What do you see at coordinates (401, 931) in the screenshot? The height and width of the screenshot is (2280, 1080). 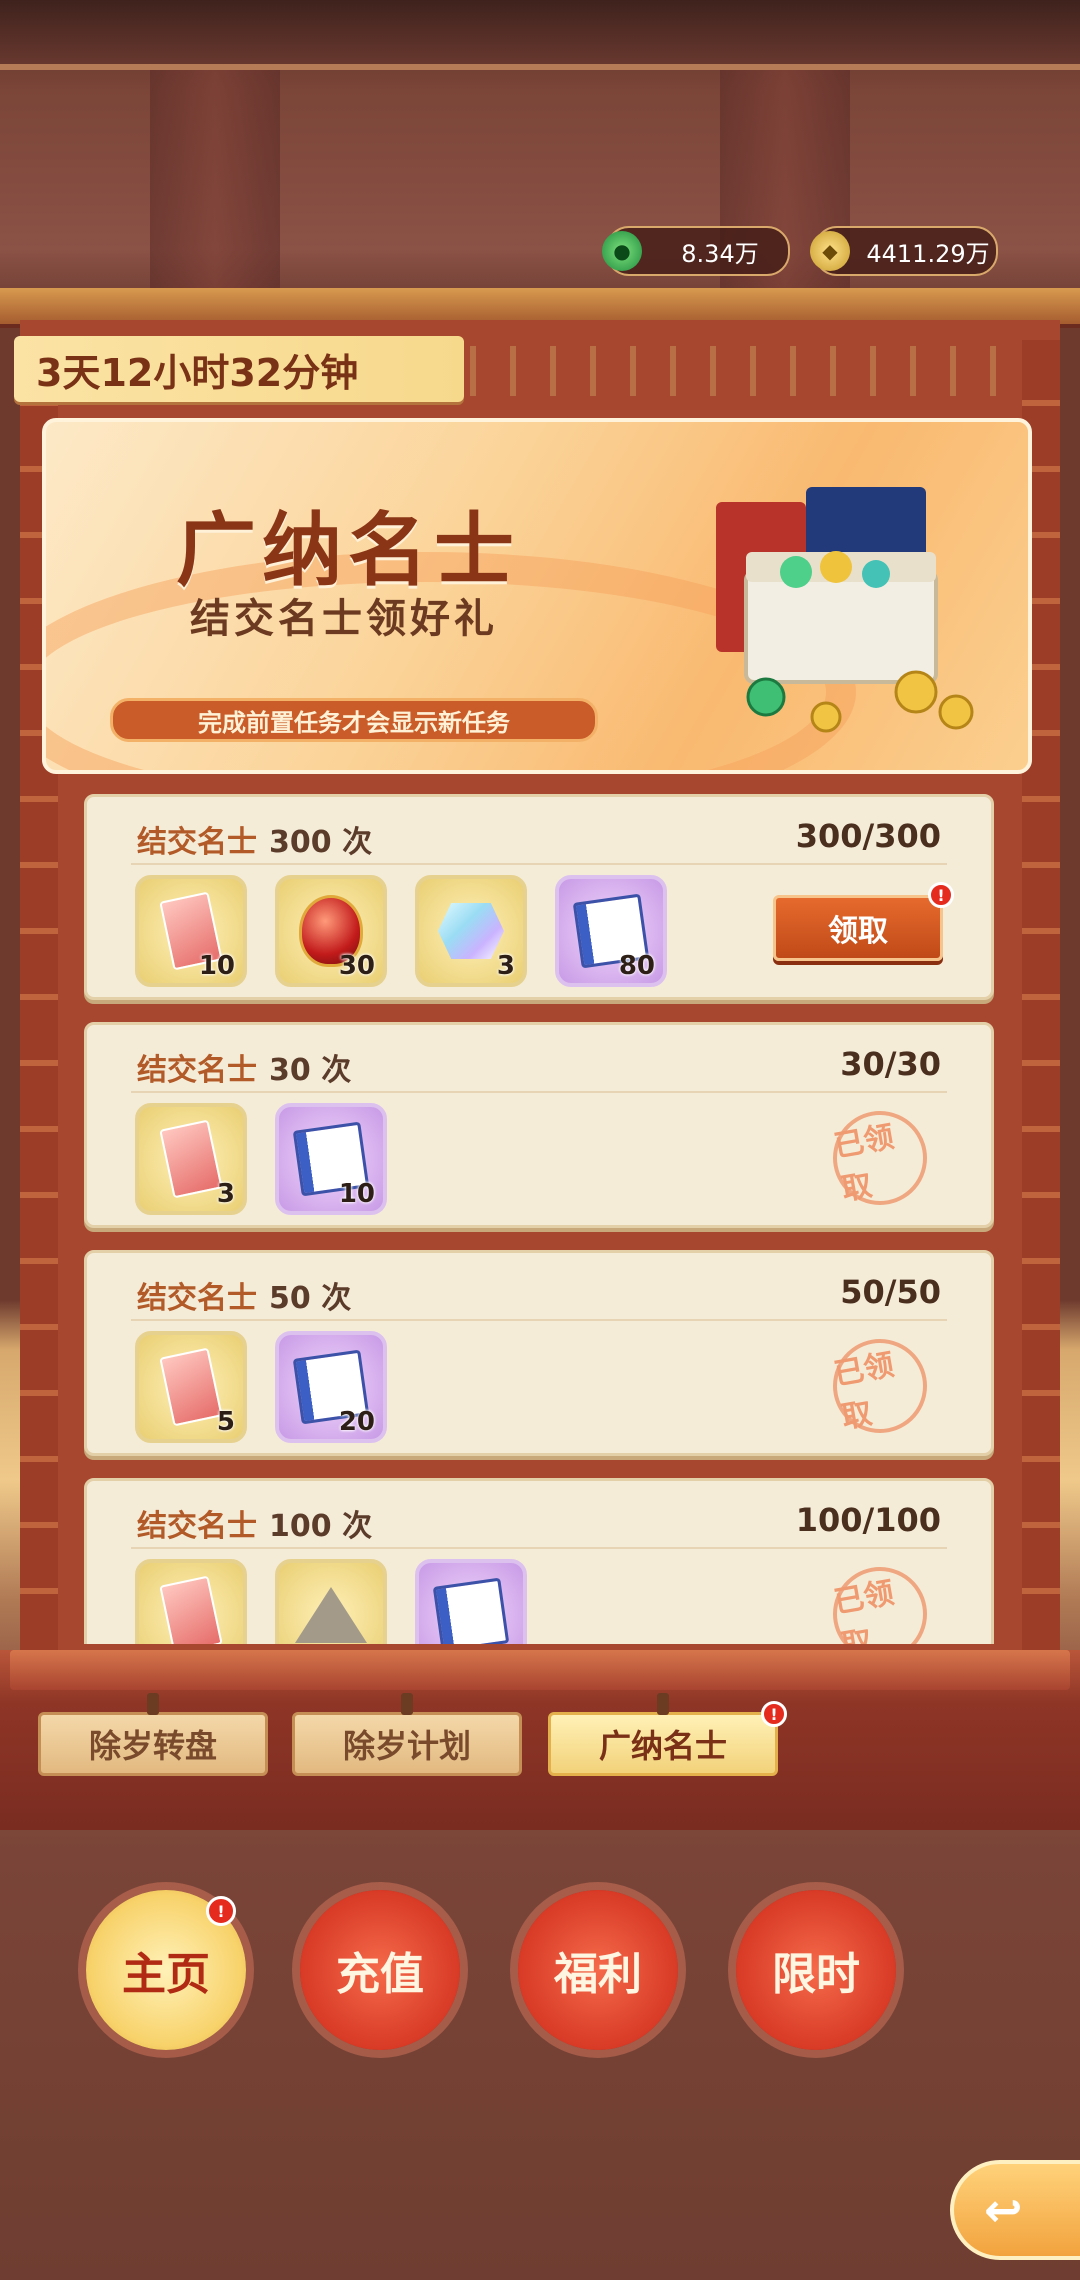 I see `reward-row: 10 30 3 80` at bounding box center [401, 931].